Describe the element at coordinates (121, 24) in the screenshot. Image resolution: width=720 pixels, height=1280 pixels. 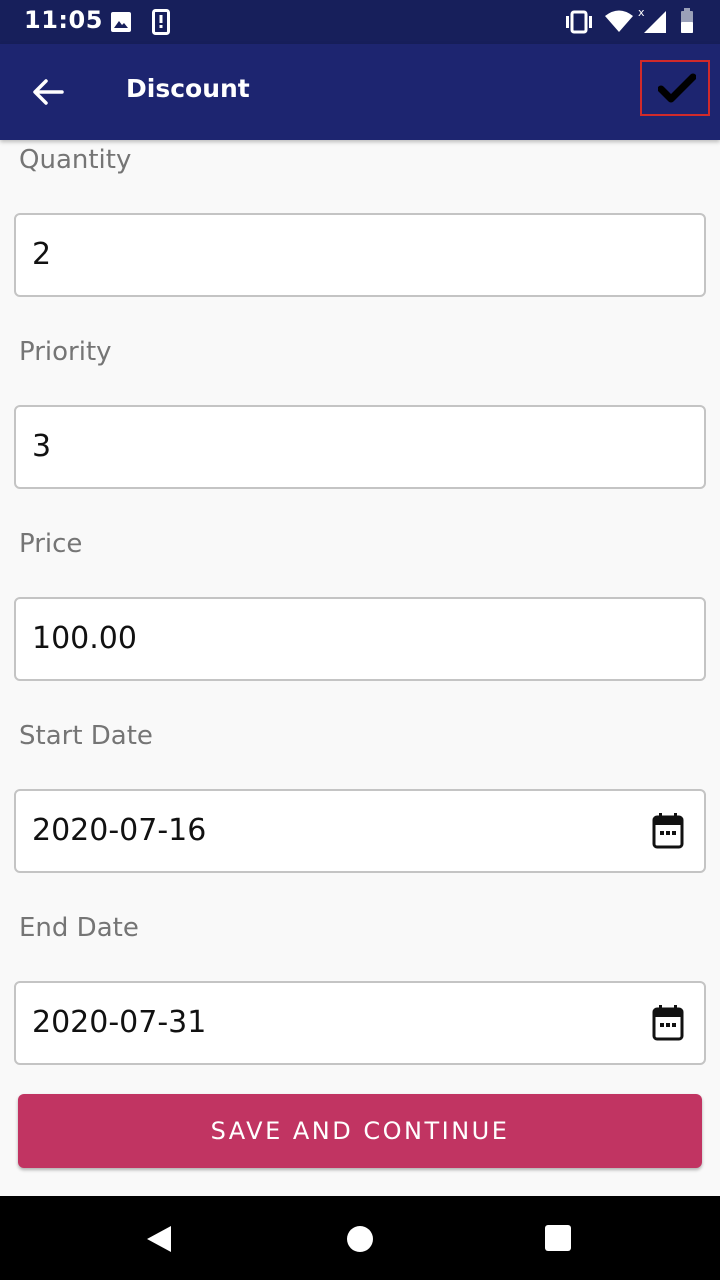
I see `image-icon` at that location.